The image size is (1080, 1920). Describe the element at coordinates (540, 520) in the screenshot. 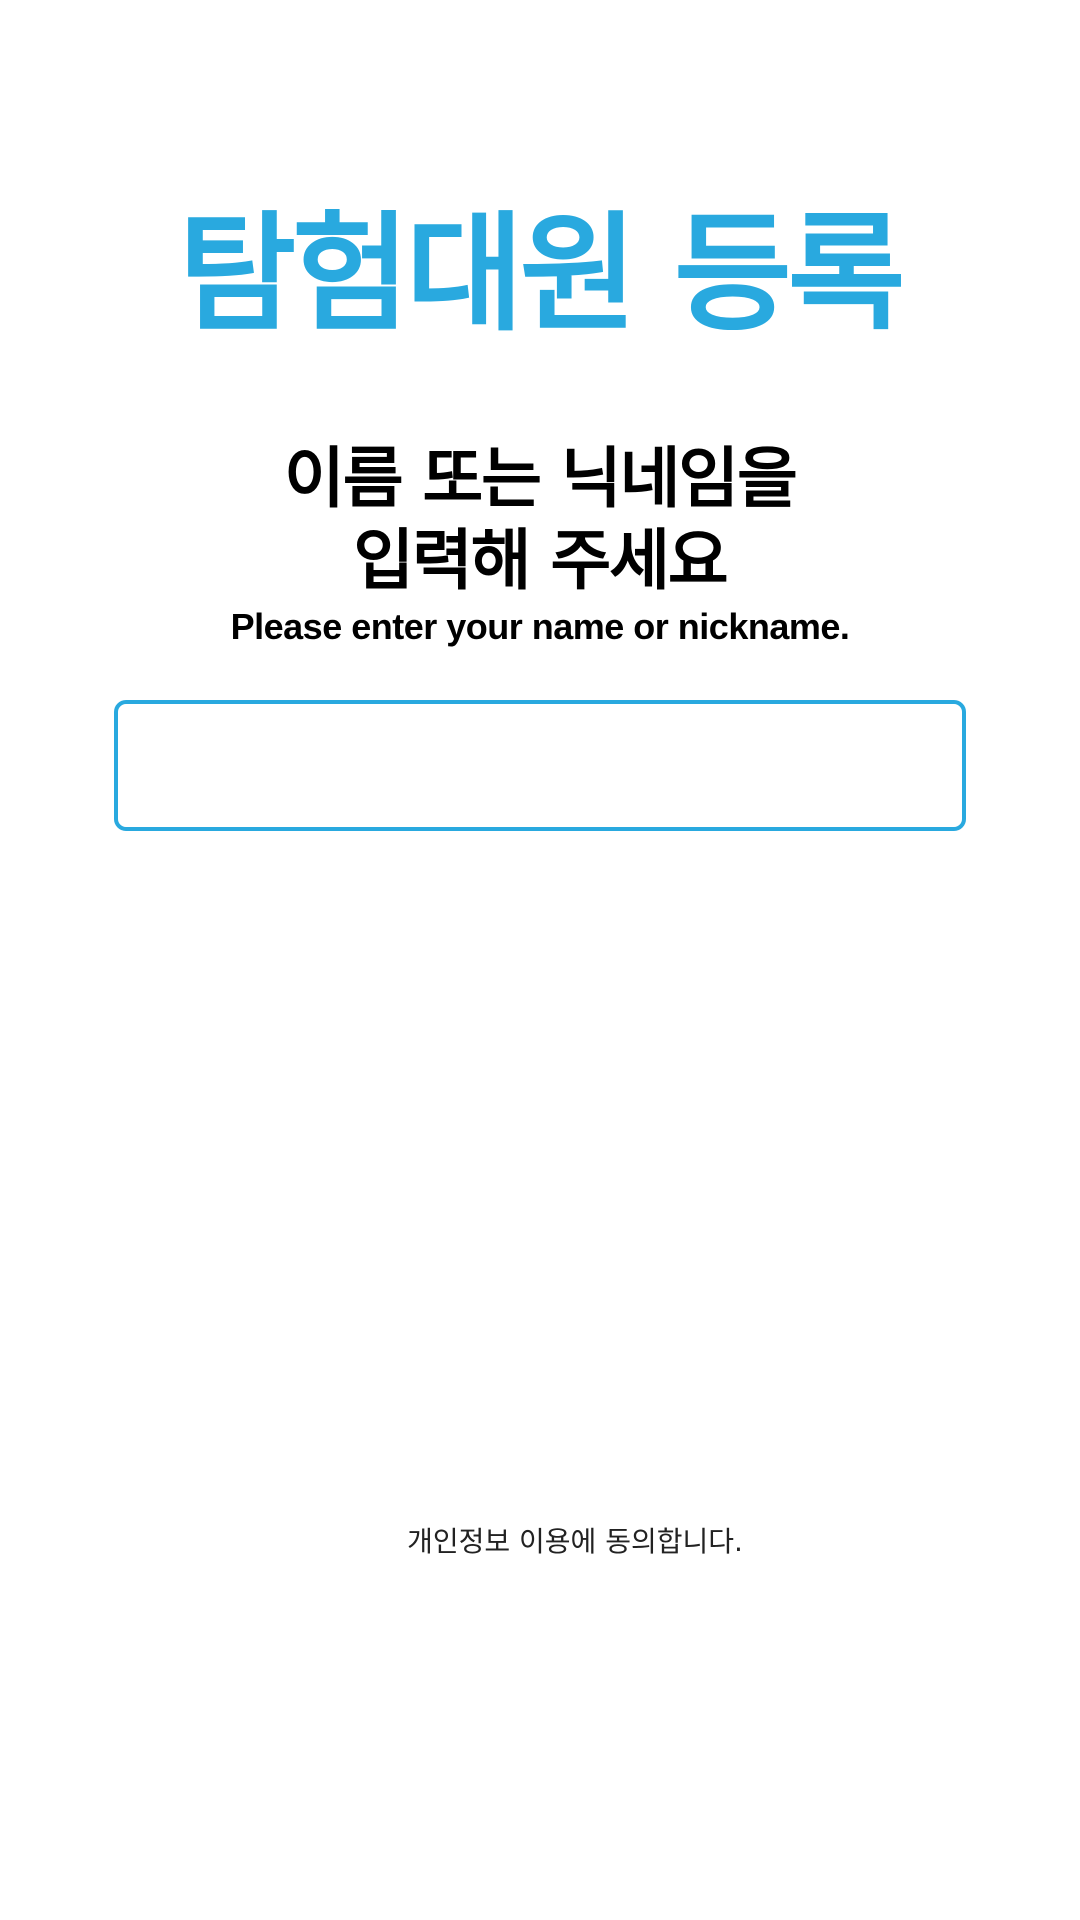

I see `korean-prompt: 이름 또는 닉네임을 입력해 주세요` at that location.